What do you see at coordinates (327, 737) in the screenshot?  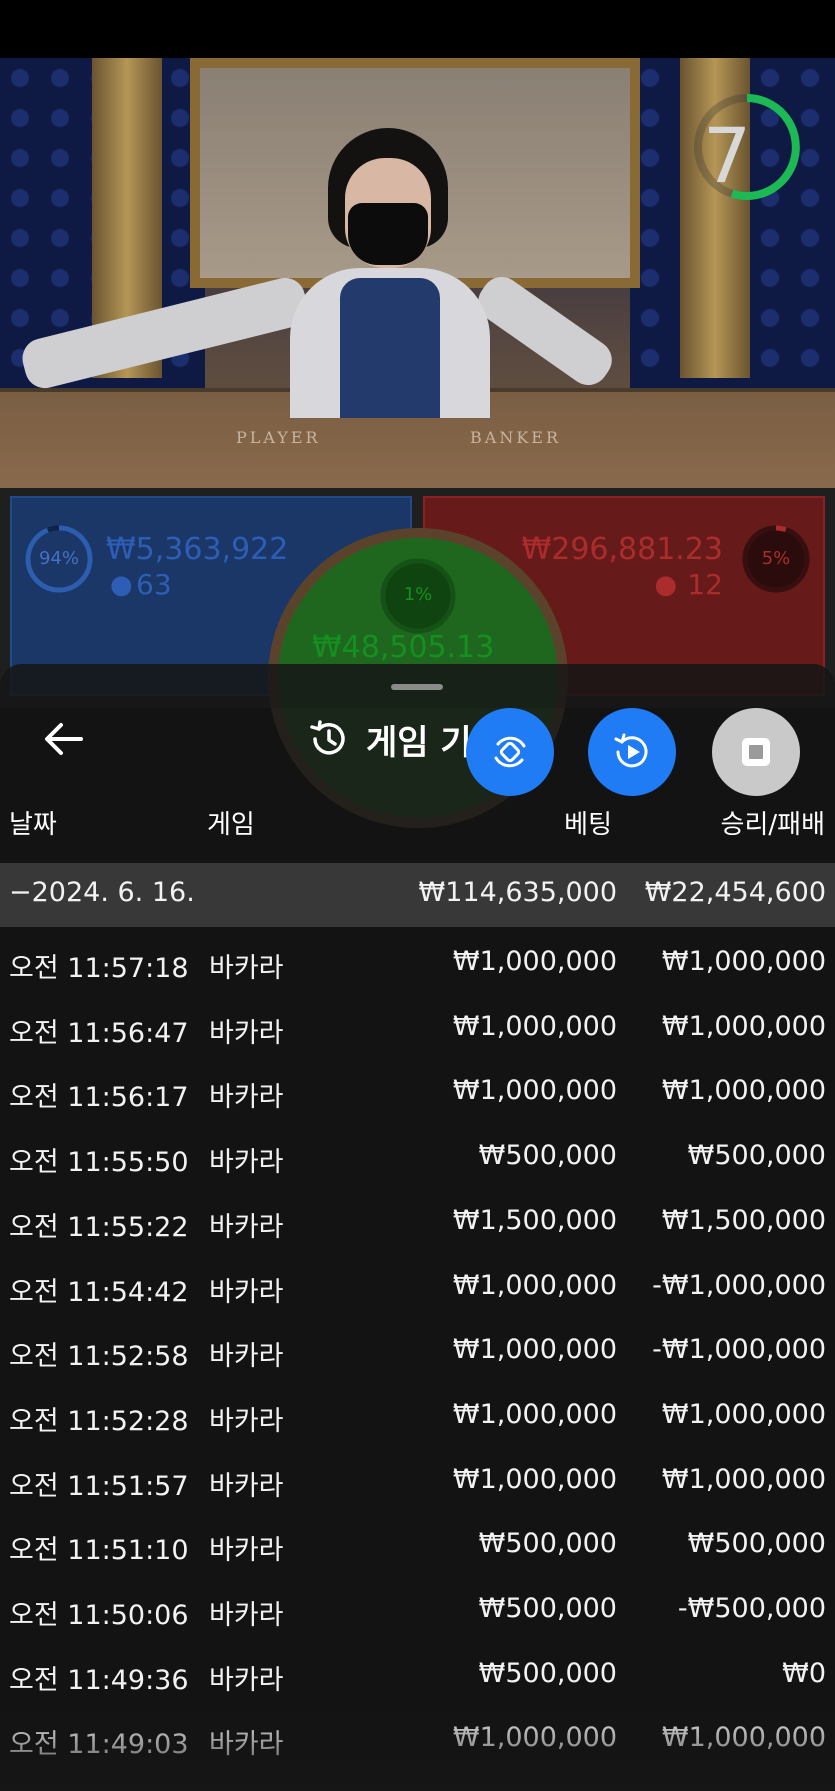 I see `history-clock-icon` at bounding box center [327, 737].